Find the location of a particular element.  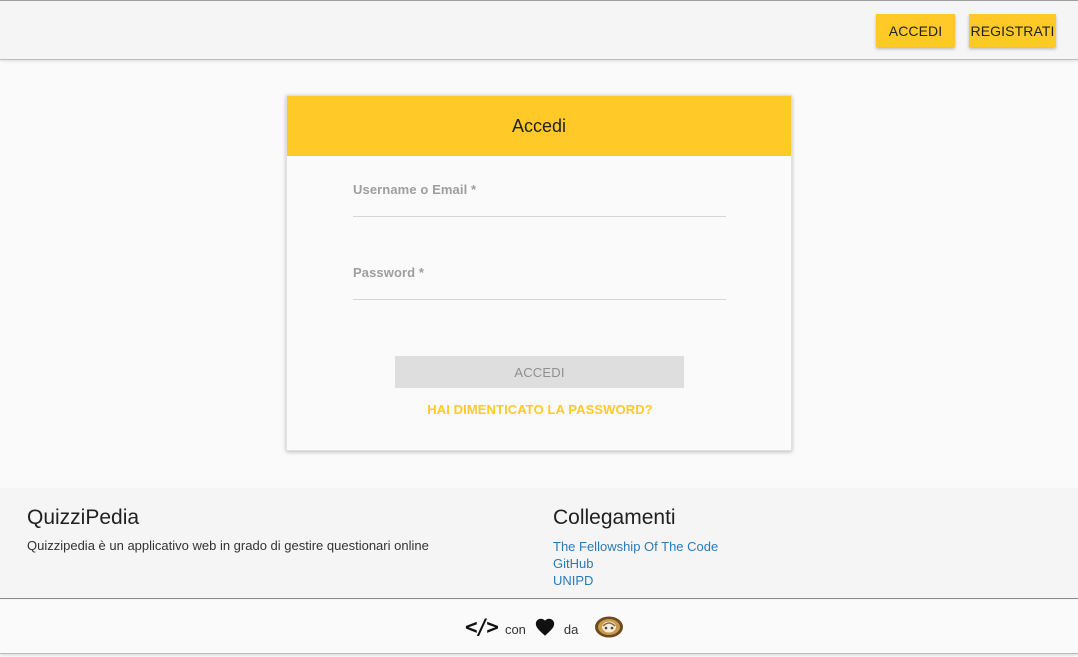

footer-about-title: QuizziPedia is located at coordinates (83, 517).